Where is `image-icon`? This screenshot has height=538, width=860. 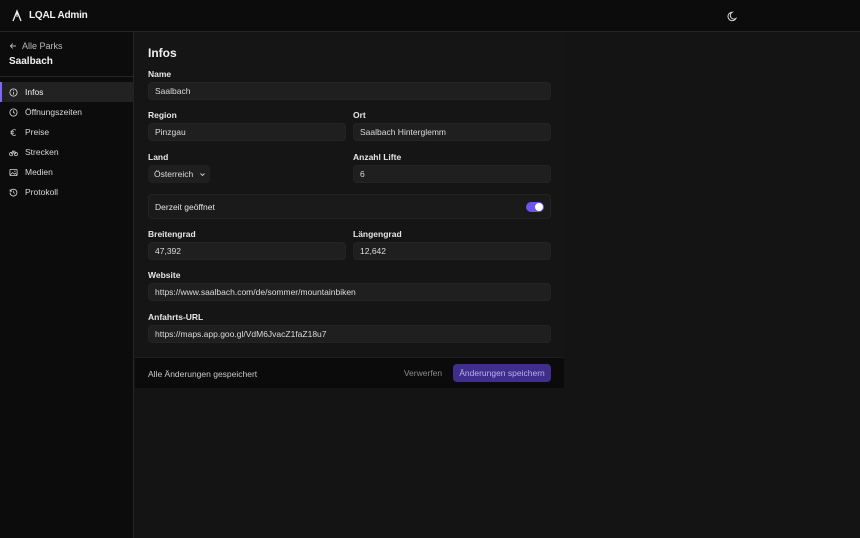
image-icon is located at coordinates (13, 172).